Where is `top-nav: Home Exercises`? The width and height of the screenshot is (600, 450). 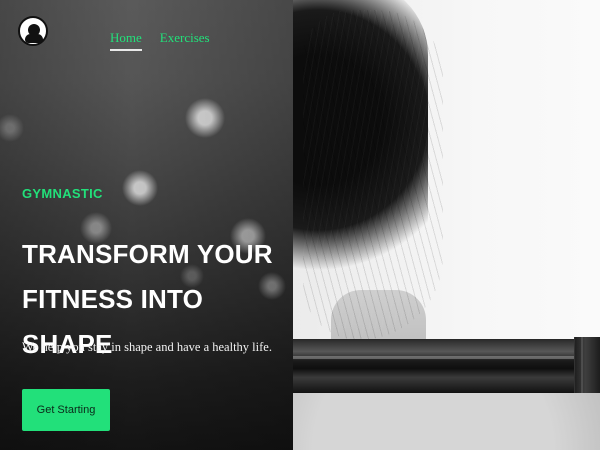 top-nav: Home Exercises is located at coordinates (160, 40).